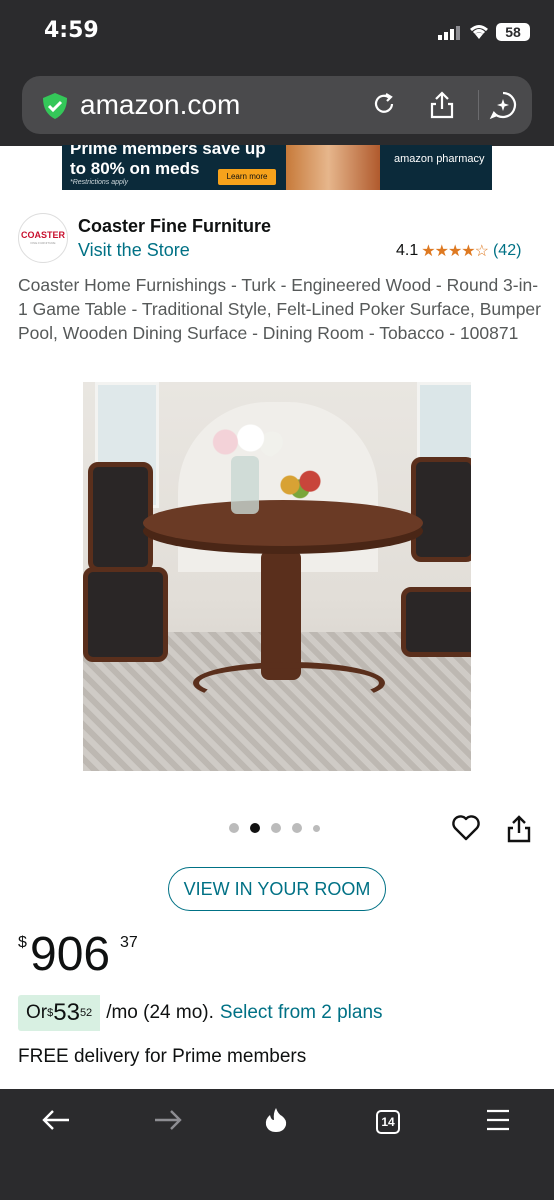 This screenshot has width=554, height=1200. What do you see at coordinates (479, 32) in the screenshot?
I see `wifi-icon` at bounding box center [479, 32].